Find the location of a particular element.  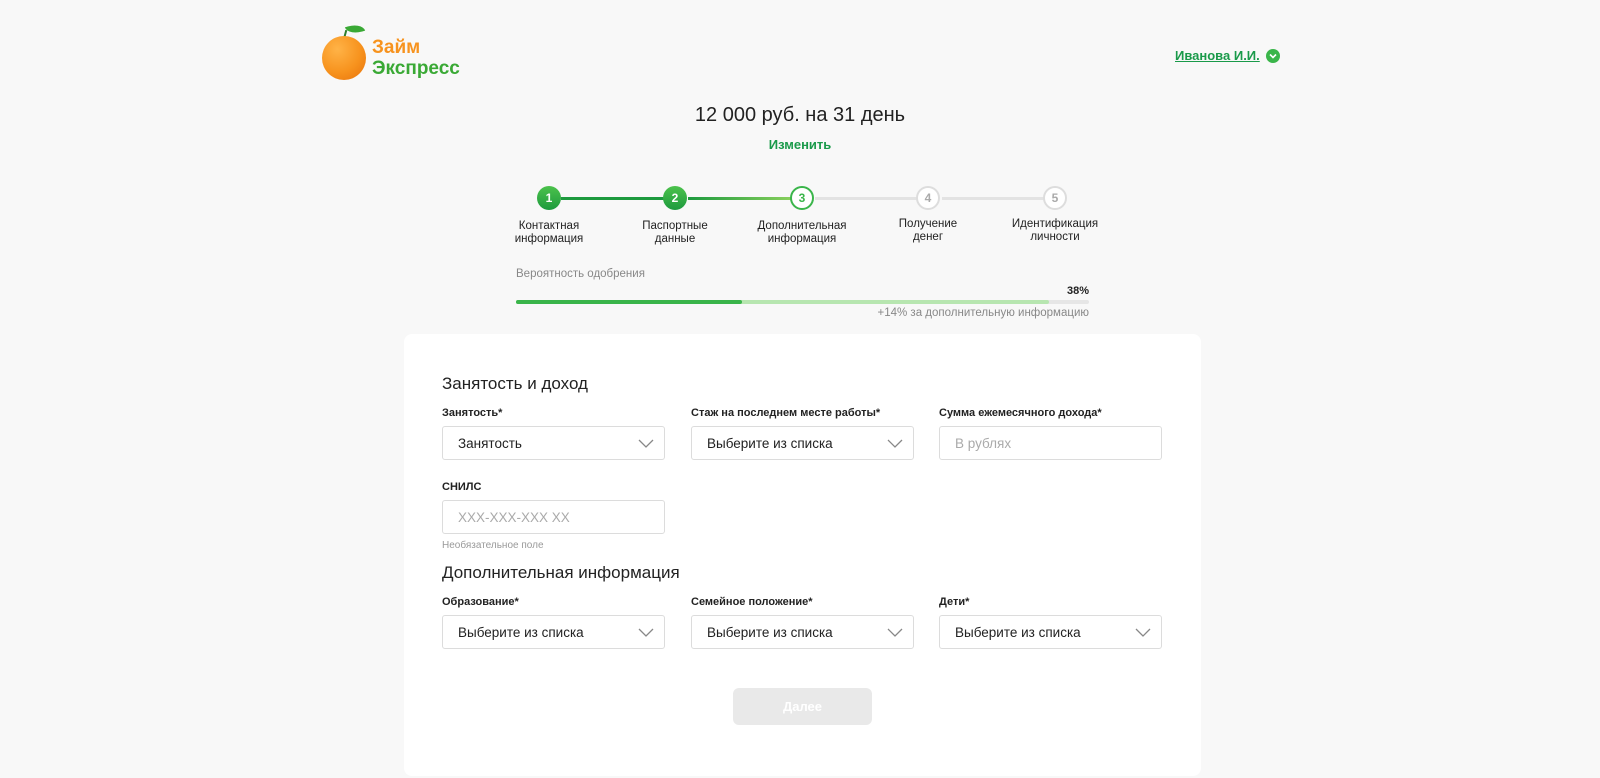

children-value: Выберите из списка is located at coordinates (1018, 632).